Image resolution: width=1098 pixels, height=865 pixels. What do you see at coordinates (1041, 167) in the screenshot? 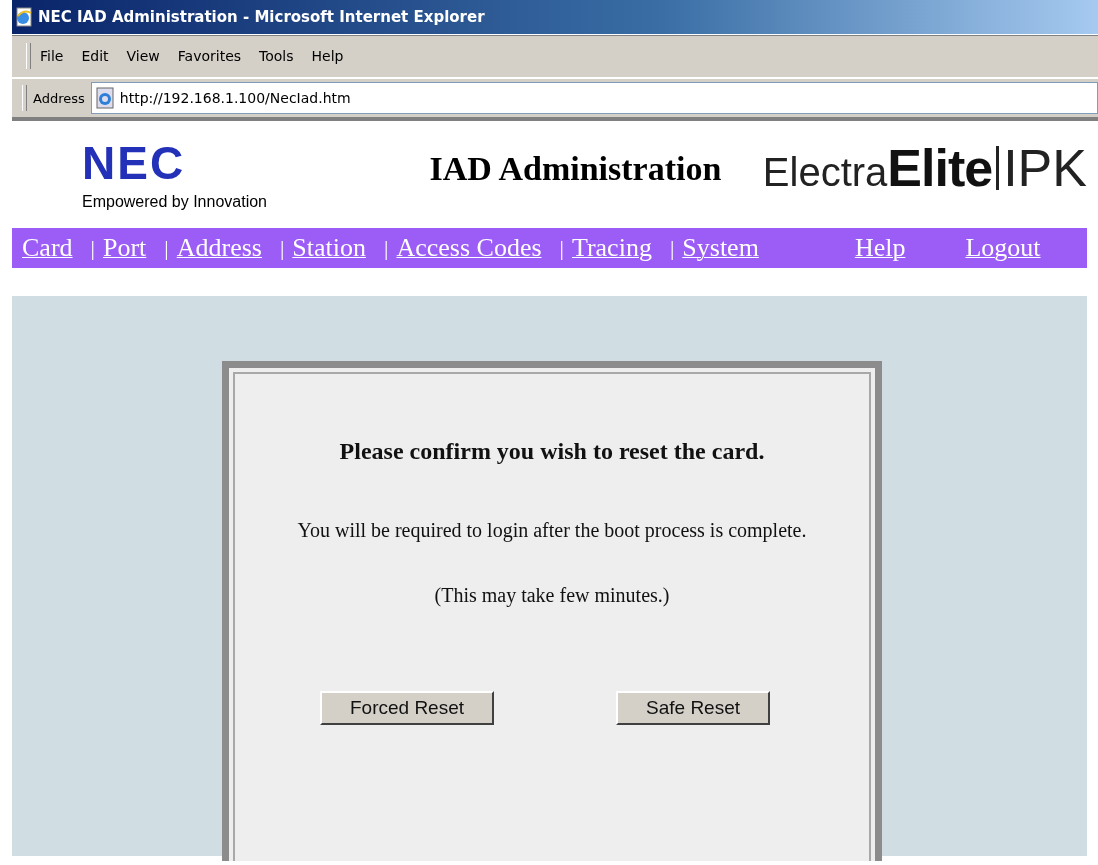
I see `product-logo-text: IPK` at bounding box center [1041, 167].